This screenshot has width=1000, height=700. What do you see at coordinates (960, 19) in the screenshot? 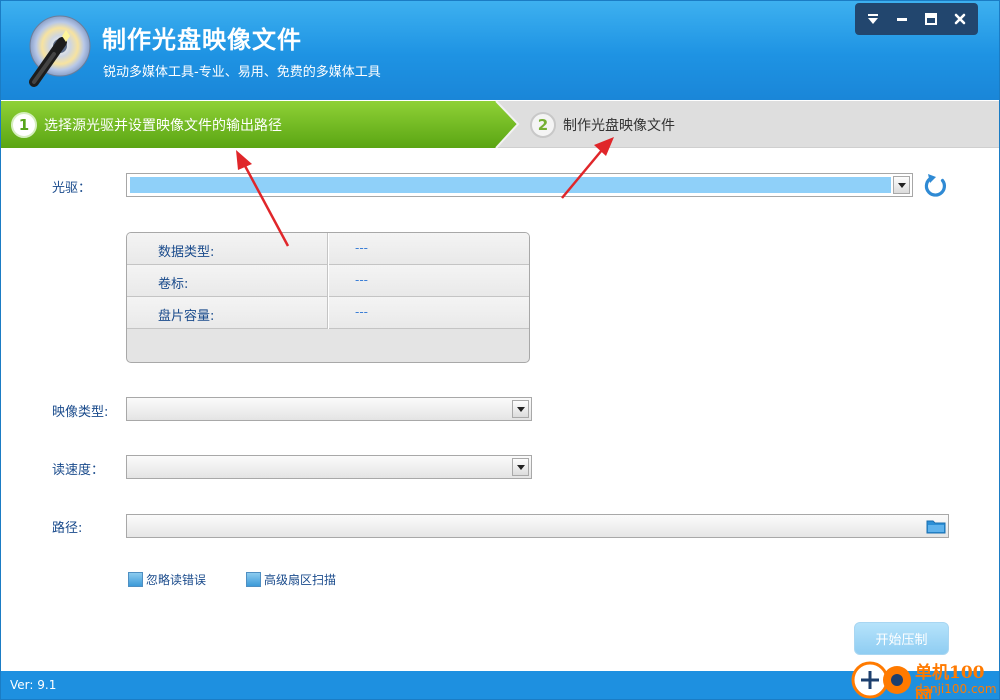
I see `close-icon` at bounding box center [960, 19].